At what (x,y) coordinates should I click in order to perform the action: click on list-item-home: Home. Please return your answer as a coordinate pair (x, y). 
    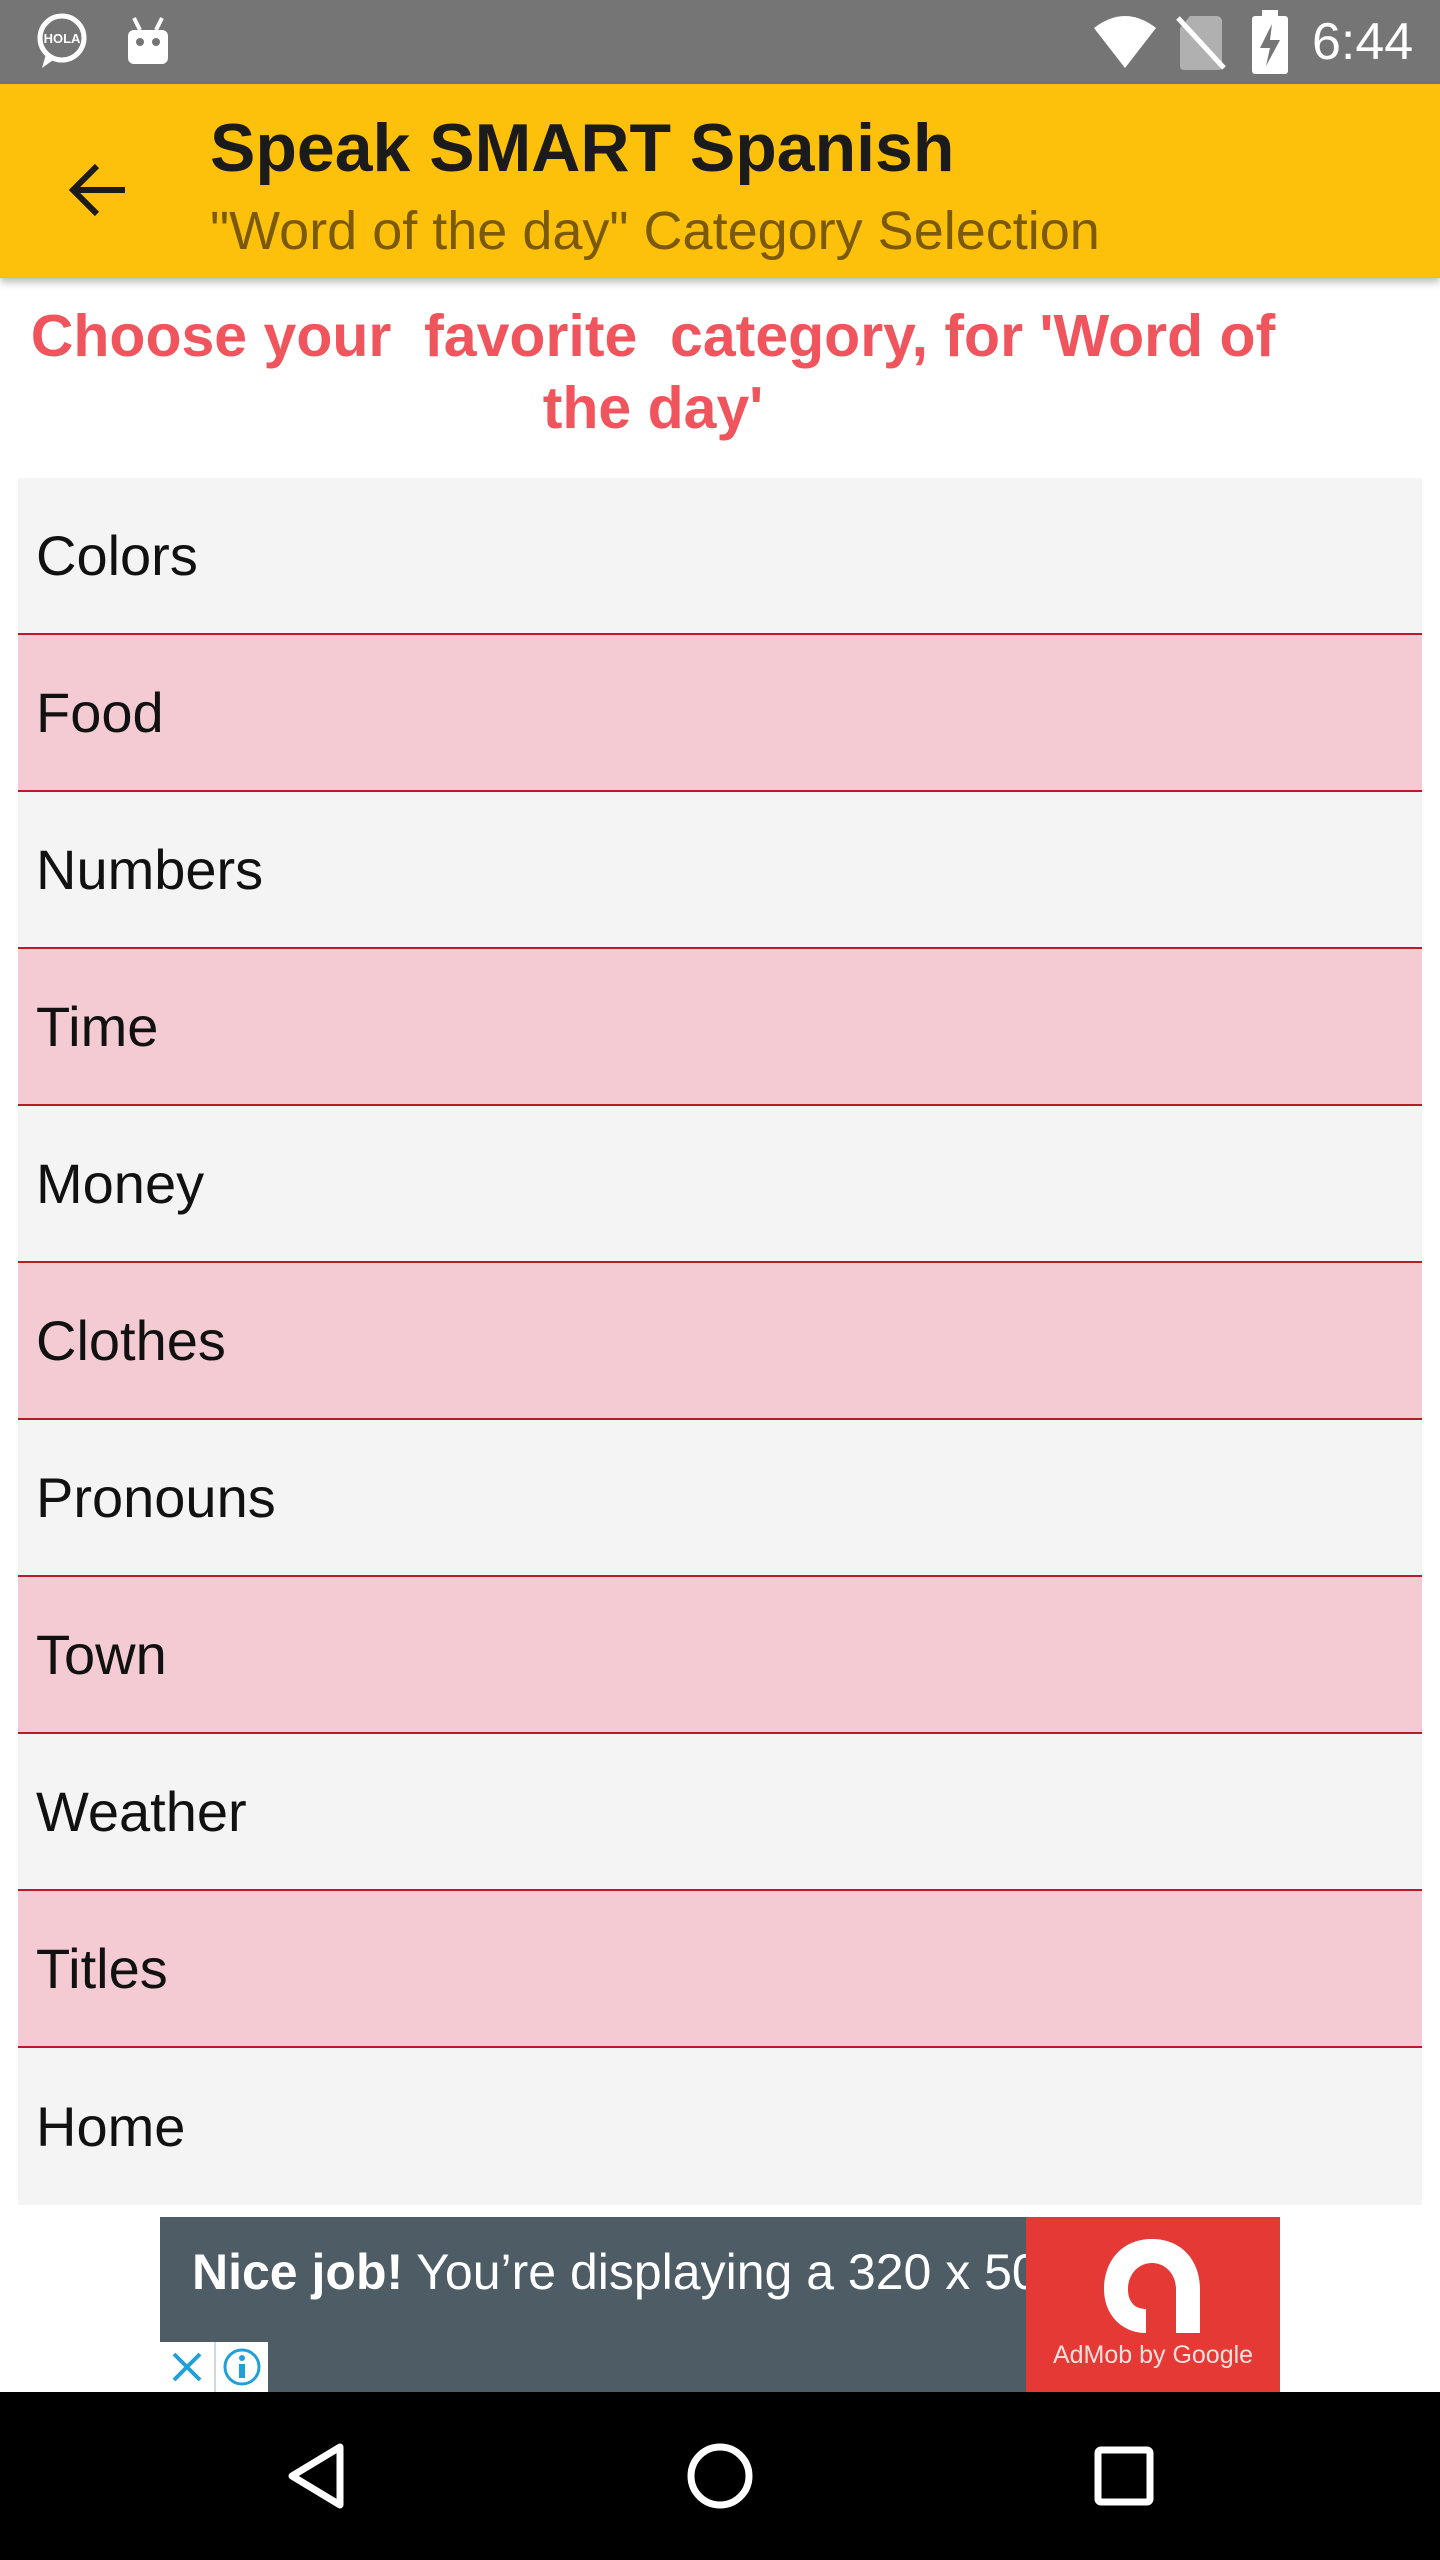
    Looking at the image, I should click on (720, 2126).